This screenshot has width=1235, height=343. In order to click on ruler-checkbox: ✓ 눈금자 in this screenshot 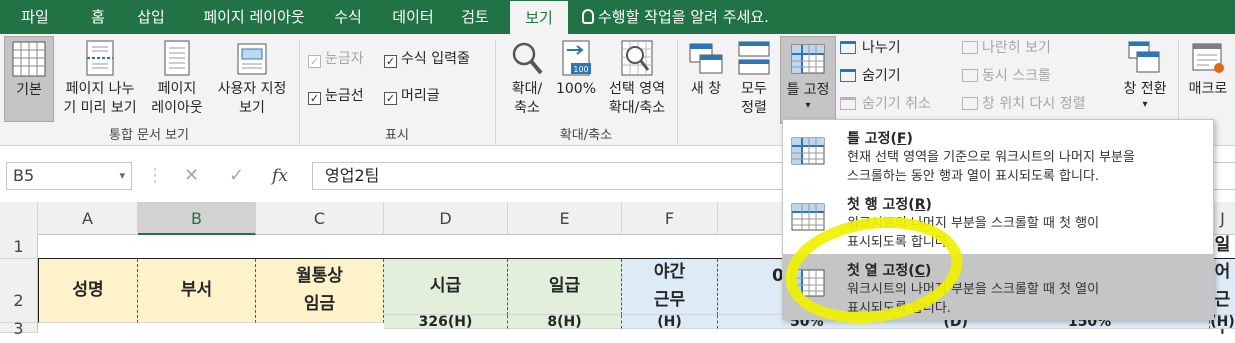, I will do `click(336, 59)`.